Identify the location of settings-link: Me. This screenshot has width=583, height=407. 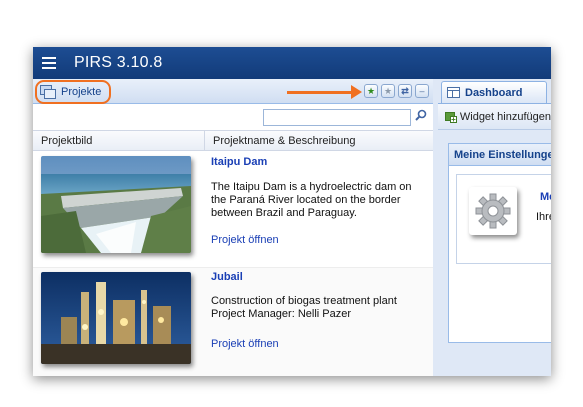
(545, 197).